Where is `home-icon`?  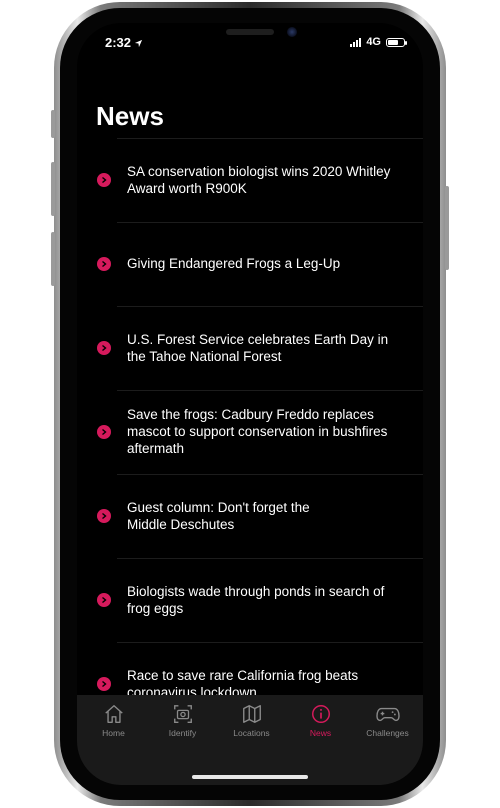 home-icon is located at coordinates (113, 714).